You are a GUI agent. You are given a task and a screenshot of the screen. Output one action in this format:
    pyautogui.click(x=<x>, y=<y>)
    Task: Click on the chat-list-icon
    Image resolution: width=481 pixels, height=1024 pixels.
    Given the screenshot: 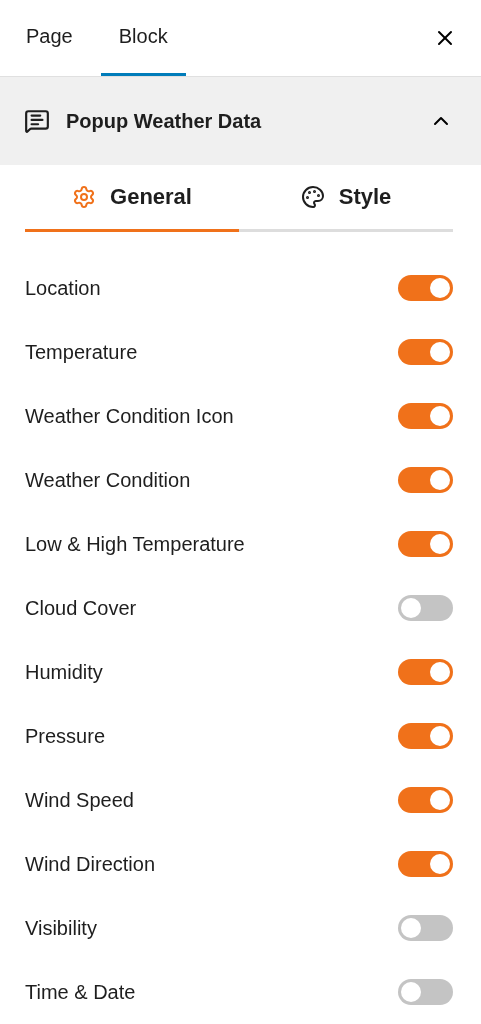 What is the action you would take?
    pyautogui.click(x=37, y=121)
    